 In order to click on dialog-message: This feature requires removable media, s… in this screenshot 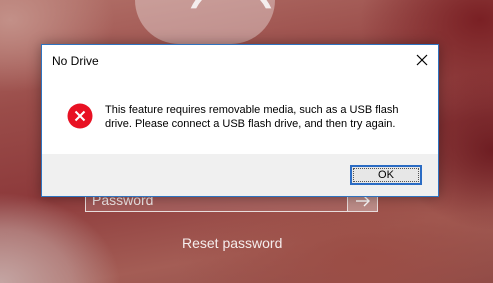, I will do `click(252, 117)`.